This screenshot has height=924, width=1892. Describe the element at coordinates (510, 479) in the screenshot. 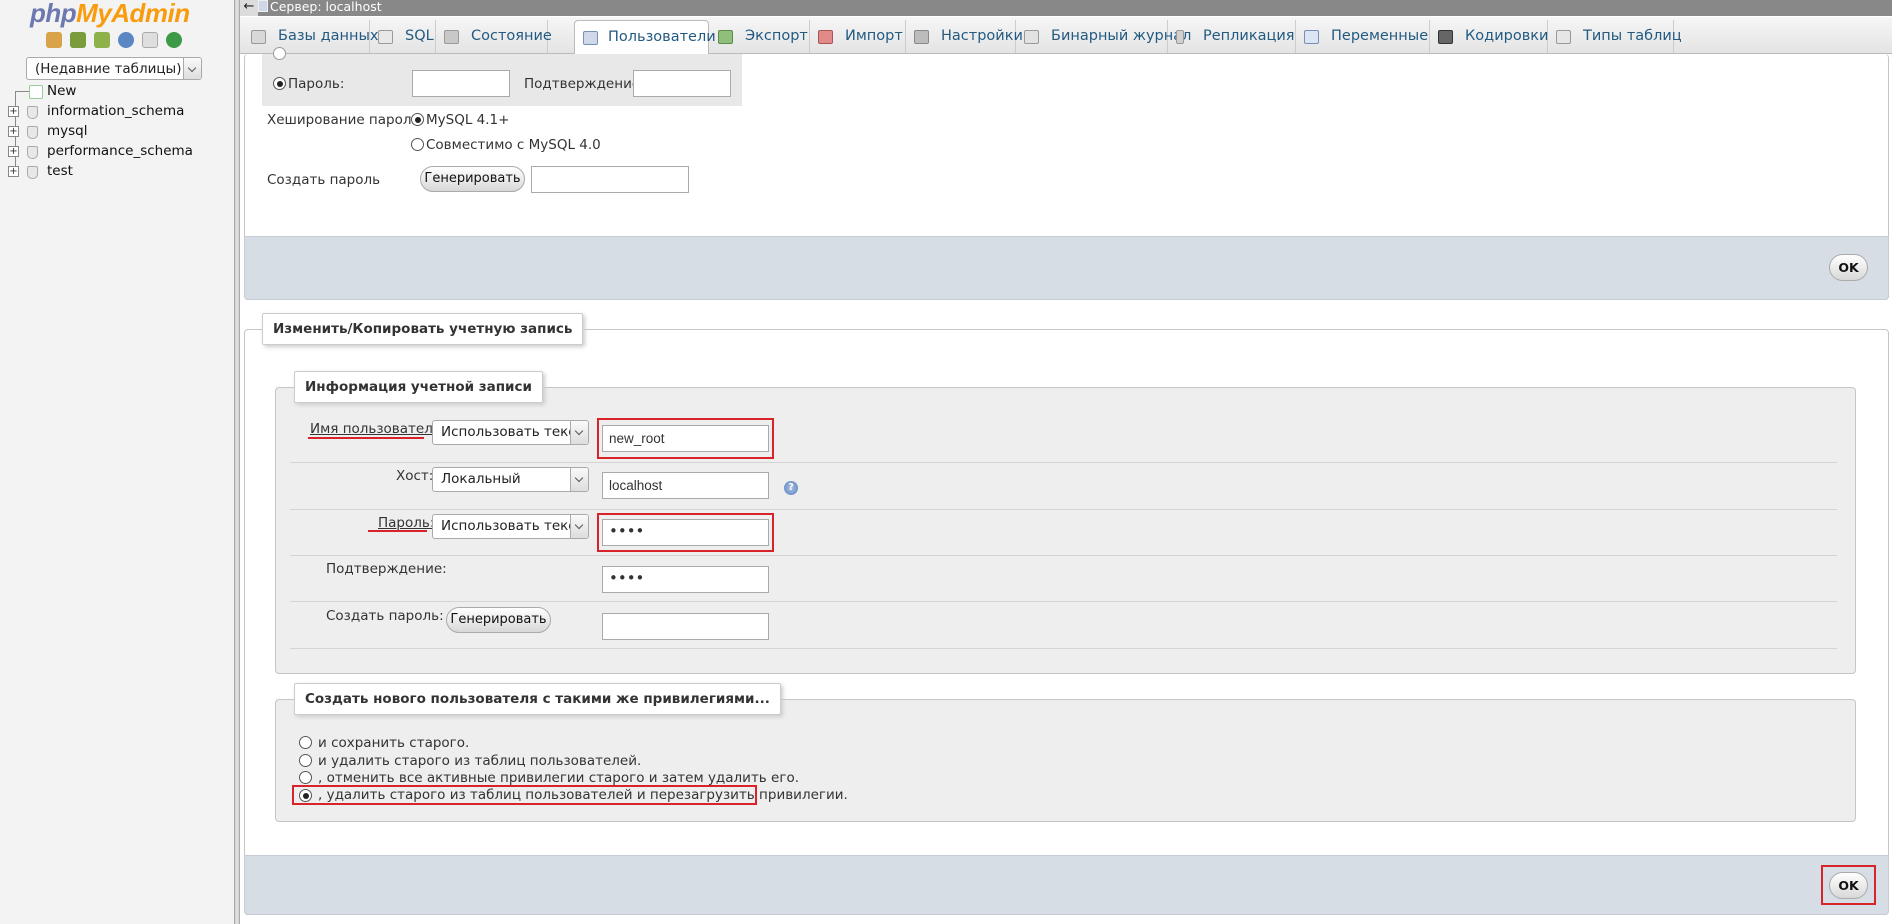

I see `host-type-select: Локальный` at that location.